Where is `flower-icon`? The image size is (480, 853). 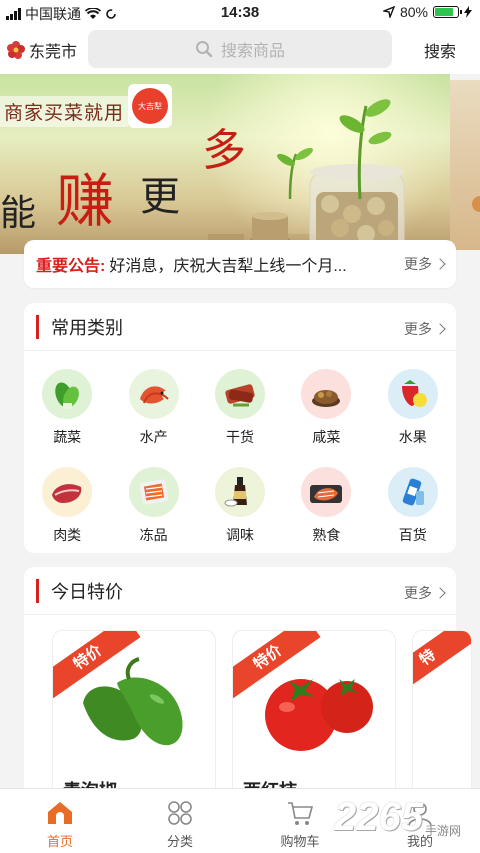
flower-icon is located at coordinates (16, 50).